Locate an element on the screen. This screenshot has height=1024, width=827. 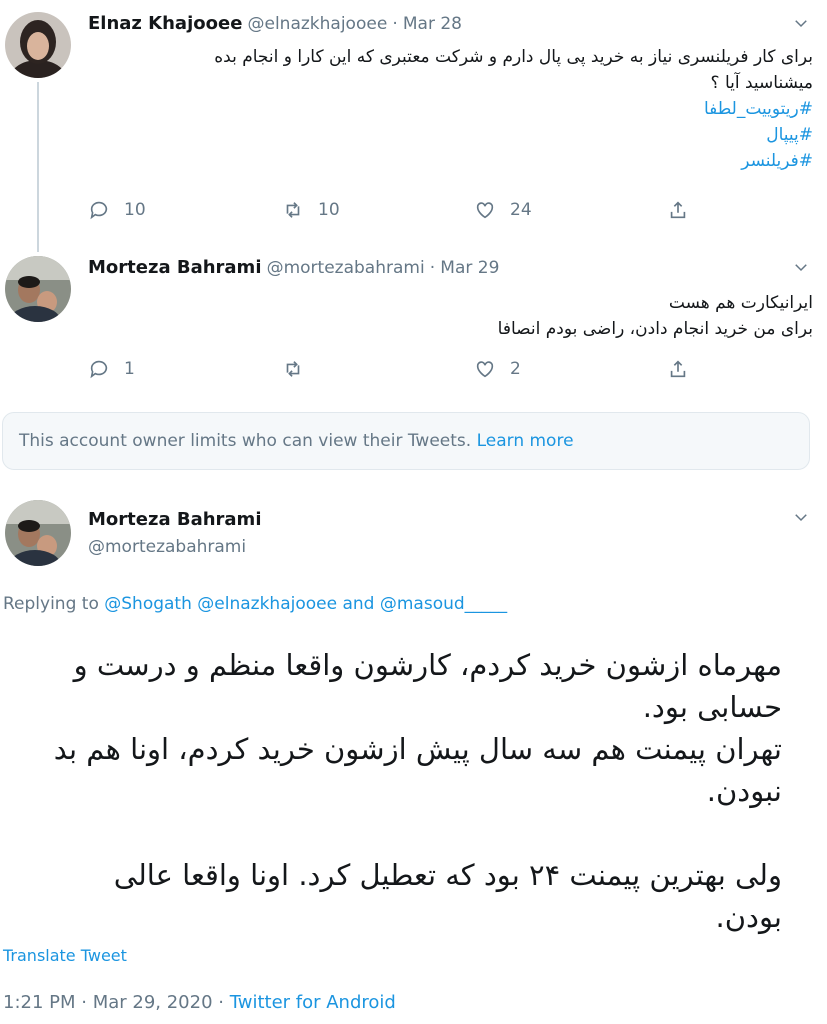
tweet1-header: Elnaz Khajooee @elnazkhajooee · Mar 28 is located at coordinates (275, 23).